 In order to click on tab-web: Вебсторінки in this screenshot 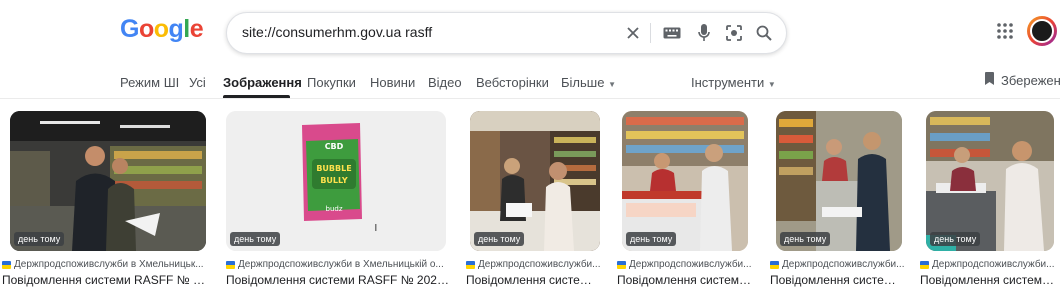, I will do `click(512, 82)`.